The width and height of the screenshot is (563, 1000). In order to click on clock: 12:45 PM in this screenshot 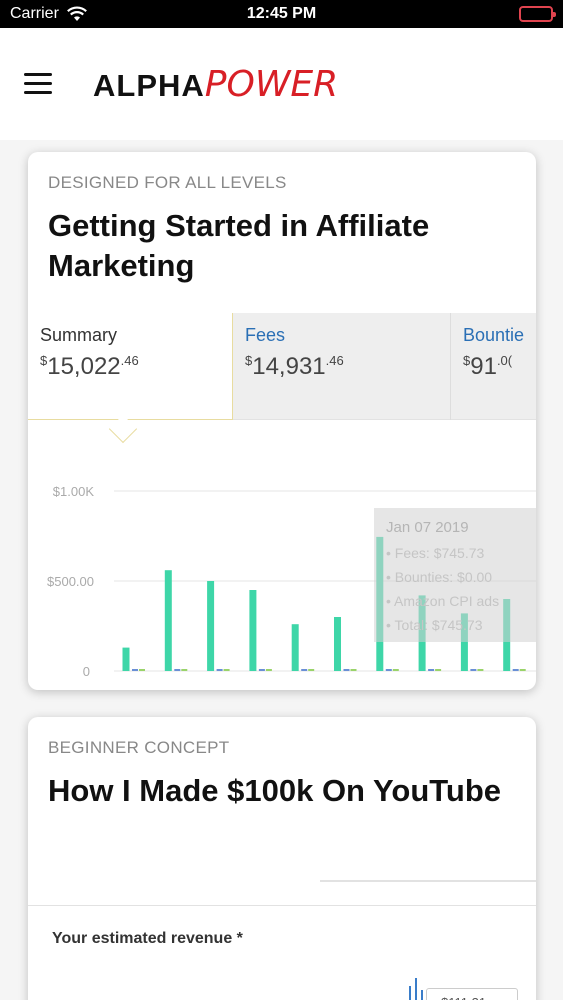, I will do `click(281, 13)`.